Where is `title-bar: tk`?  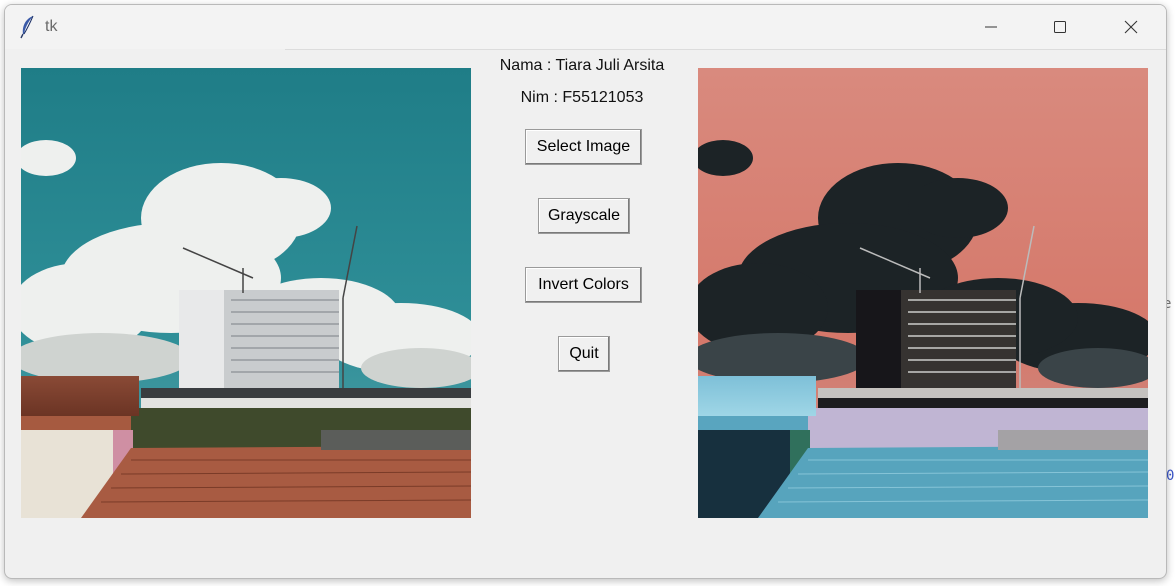
title-bar: tk is located at coordinates (585, 27).